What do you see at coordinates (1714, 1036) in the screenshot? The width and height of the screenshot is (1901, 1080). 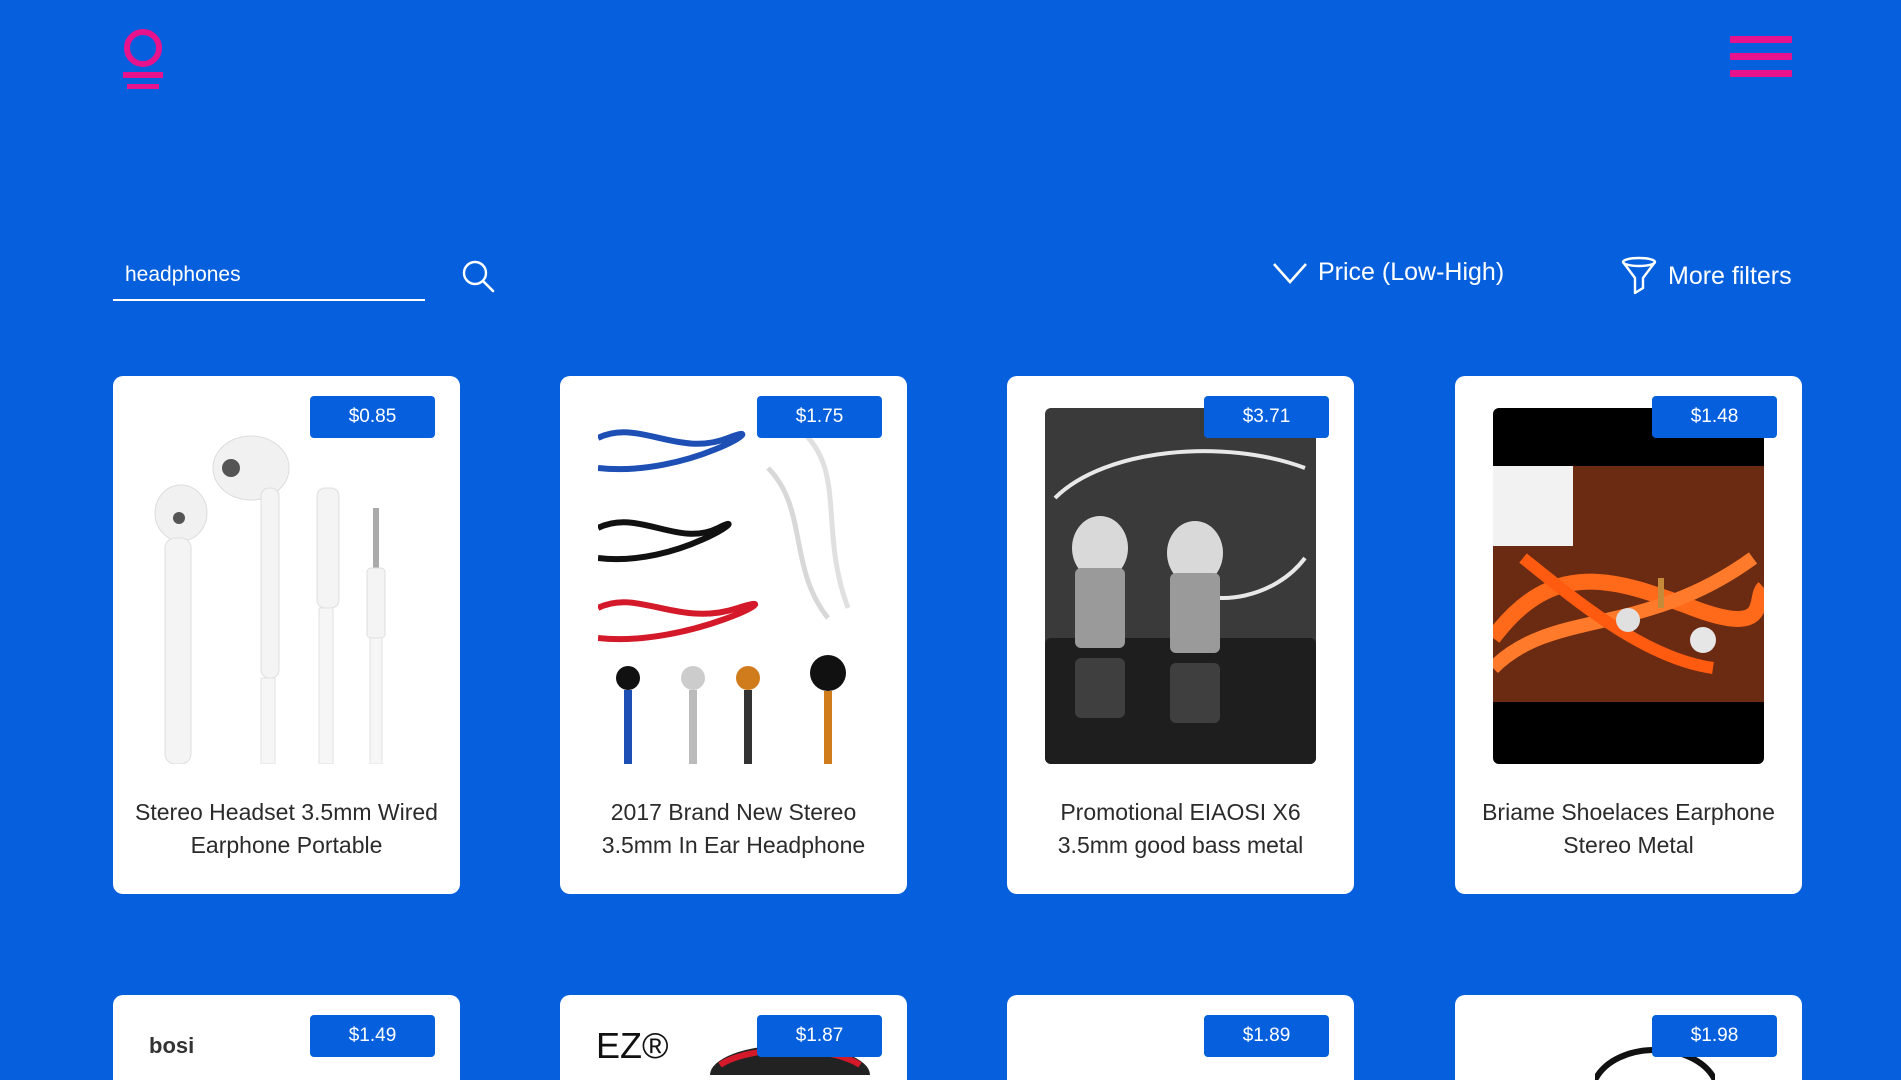 I see `price-badge: $1.98` at bounding box center [1714, 1036].